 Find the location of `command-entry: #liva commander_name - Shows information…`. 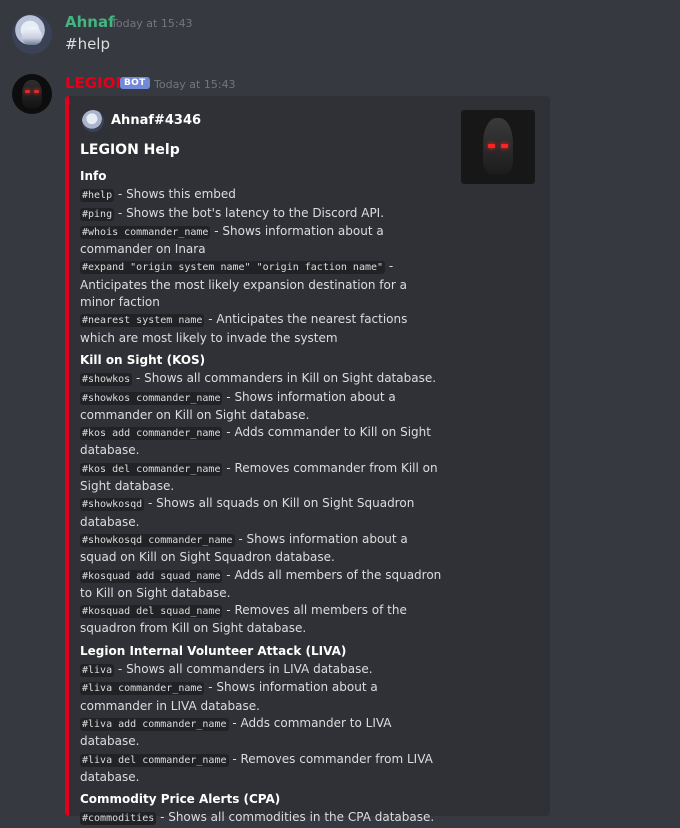

command-entry: #liva commander_name - Shows information… is located at coordinates (262, 697).